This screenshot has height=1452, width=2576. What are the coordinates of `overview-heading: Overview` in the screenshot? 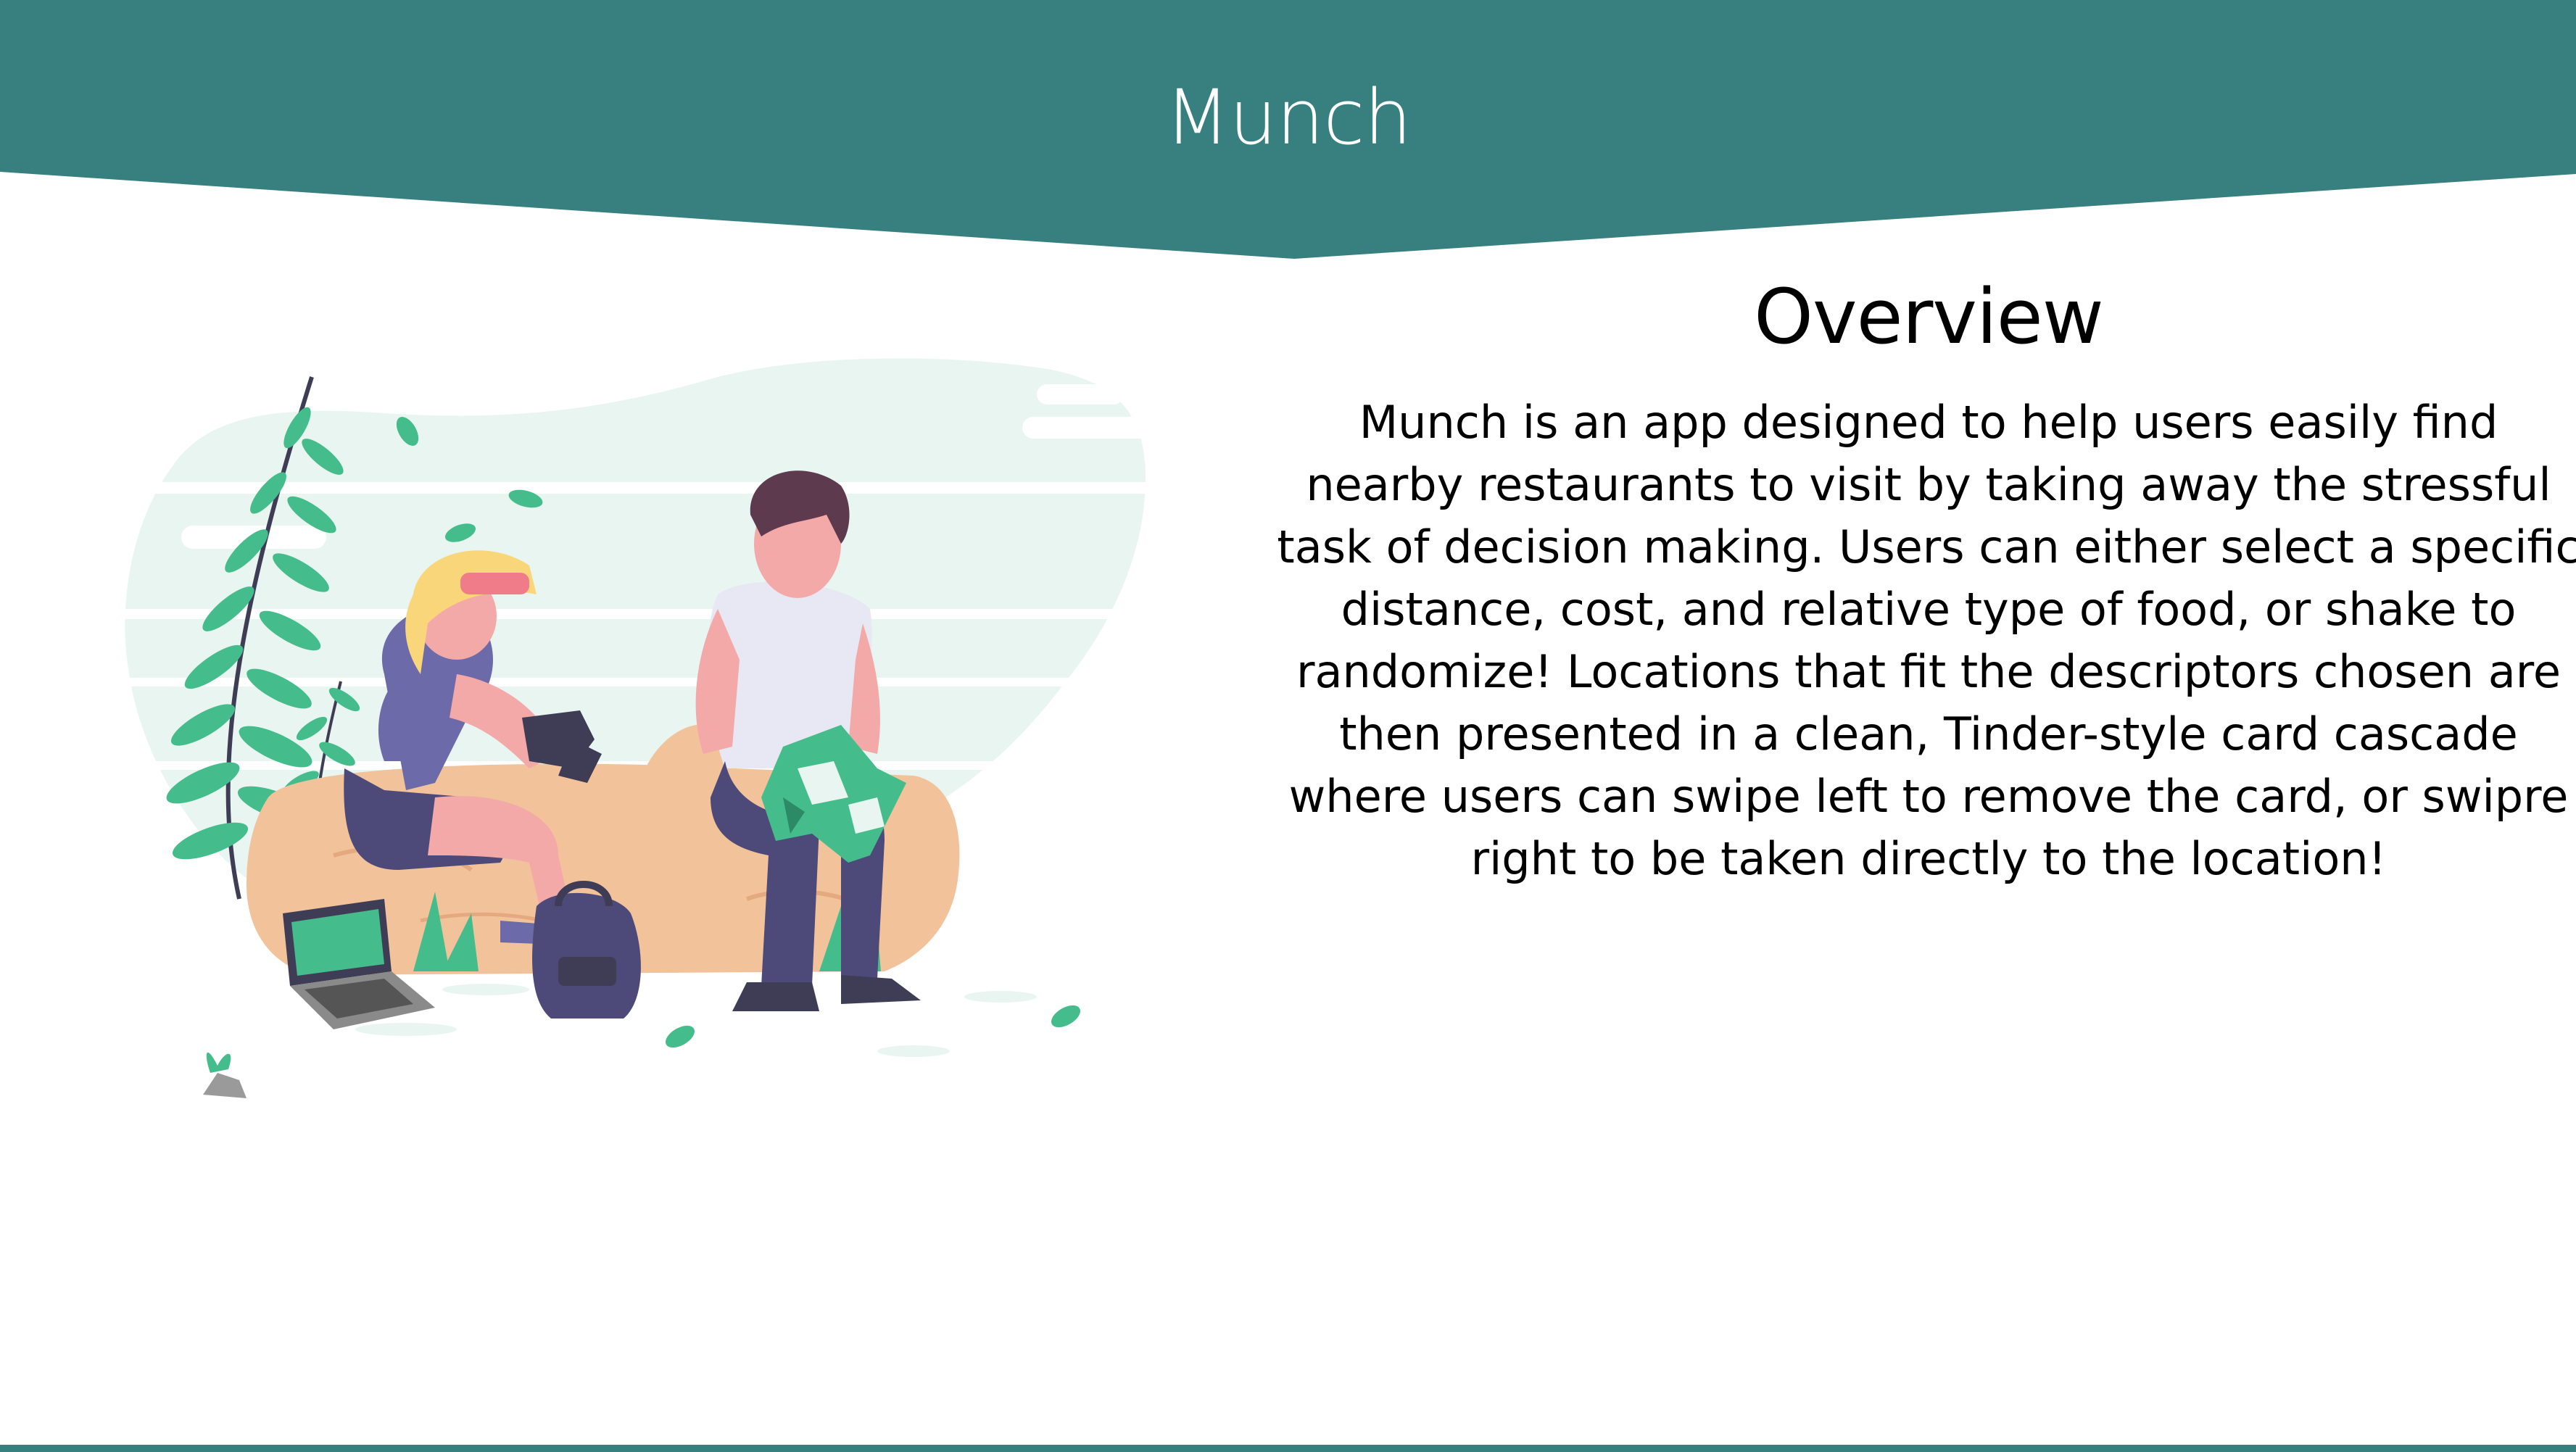 It's located at (1929, 317).